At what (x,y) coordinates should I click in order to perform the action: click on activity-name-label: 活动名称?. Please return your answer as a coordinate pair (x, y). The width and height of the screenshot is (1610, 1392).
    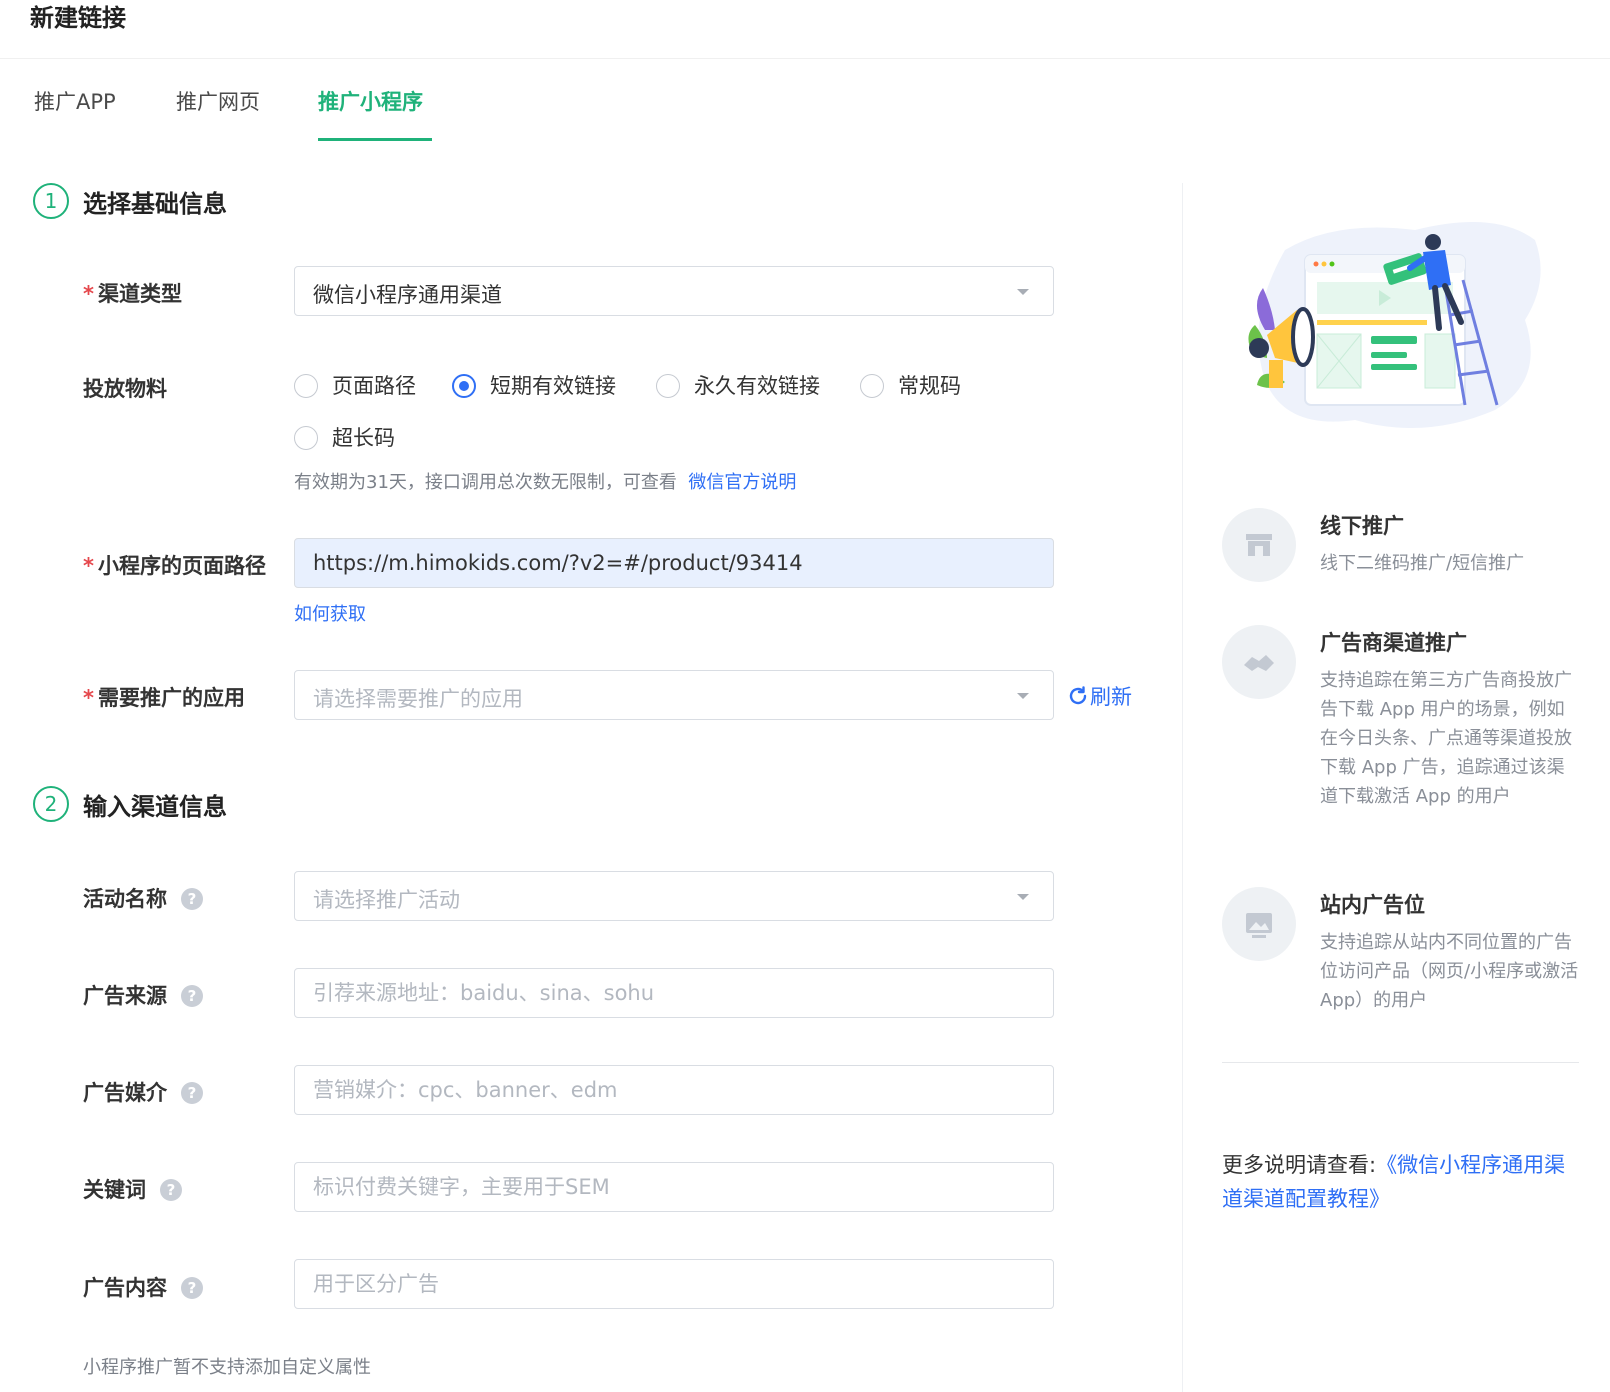
    Looking at the image, I should click on (143, 898).